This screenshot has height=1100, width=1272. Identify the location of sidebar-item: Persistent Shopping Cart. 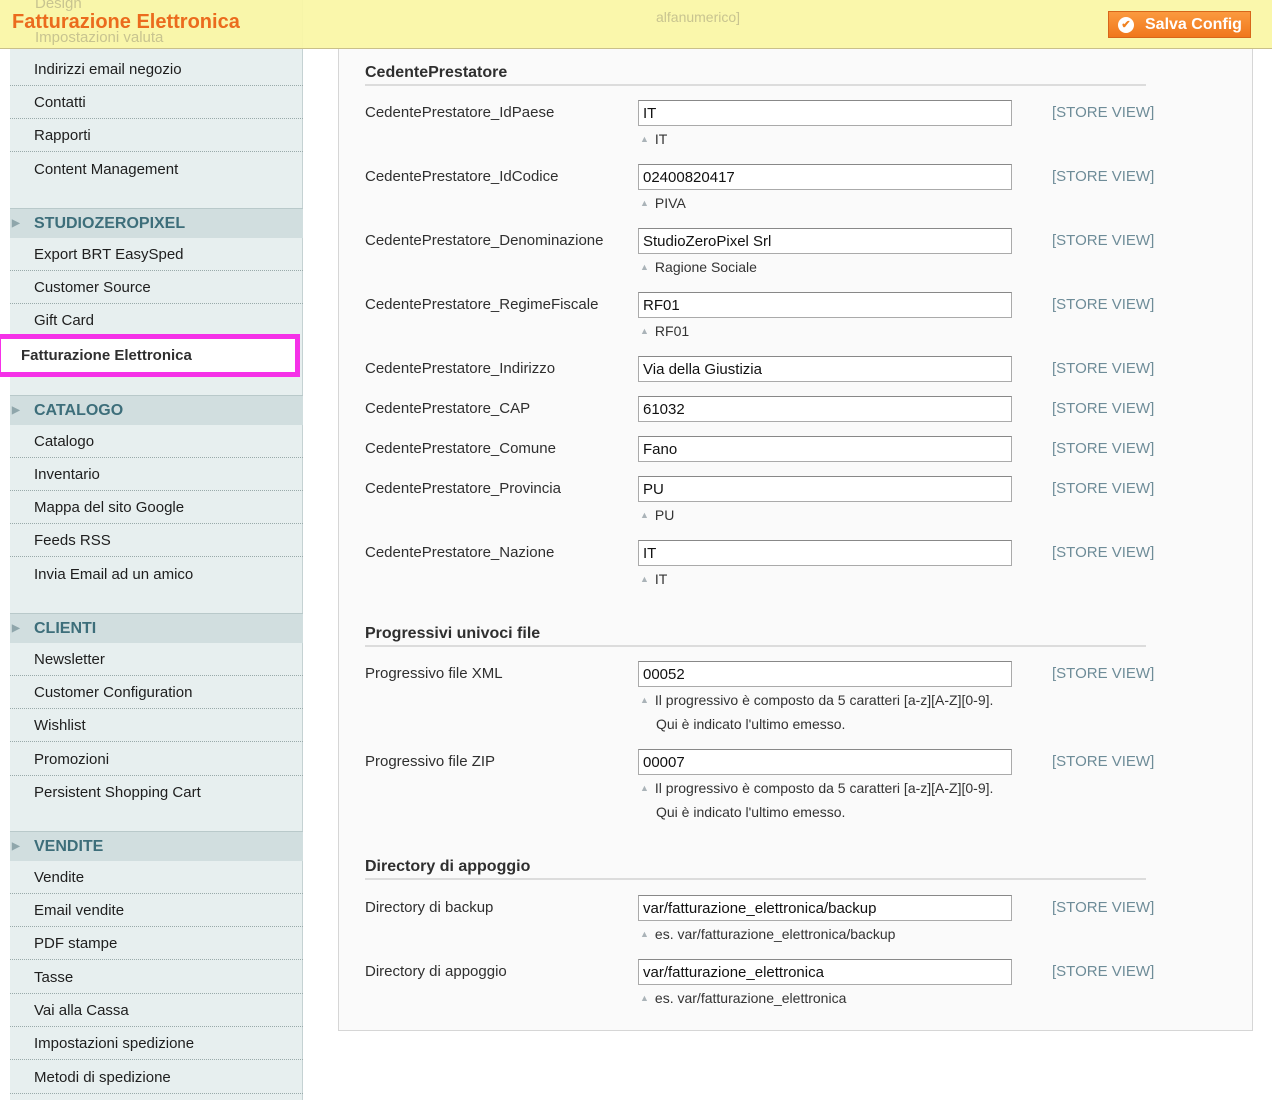
(156, 792).